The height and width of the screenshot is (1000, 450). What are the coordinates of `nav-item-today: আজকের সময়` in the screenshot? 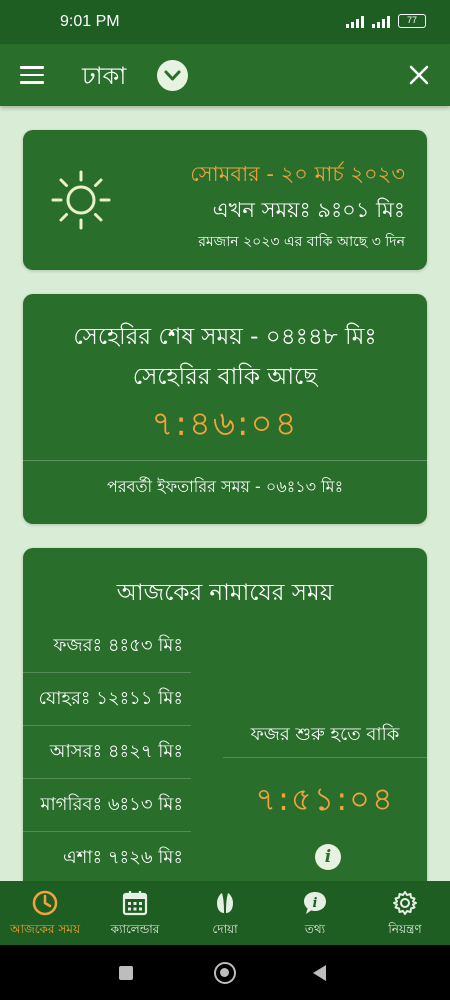 It's located at (45, 913).